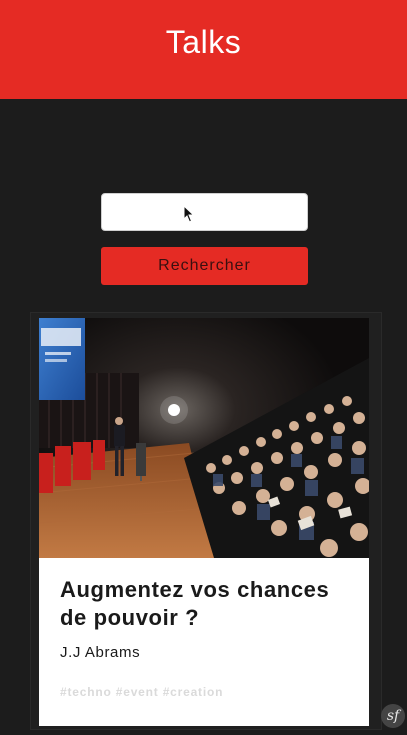 This screenshot has width=407, height=735. What do you see at coordinates (204, 212) in the screenshot?
I see `search-input` at bounding box center [204, 212].